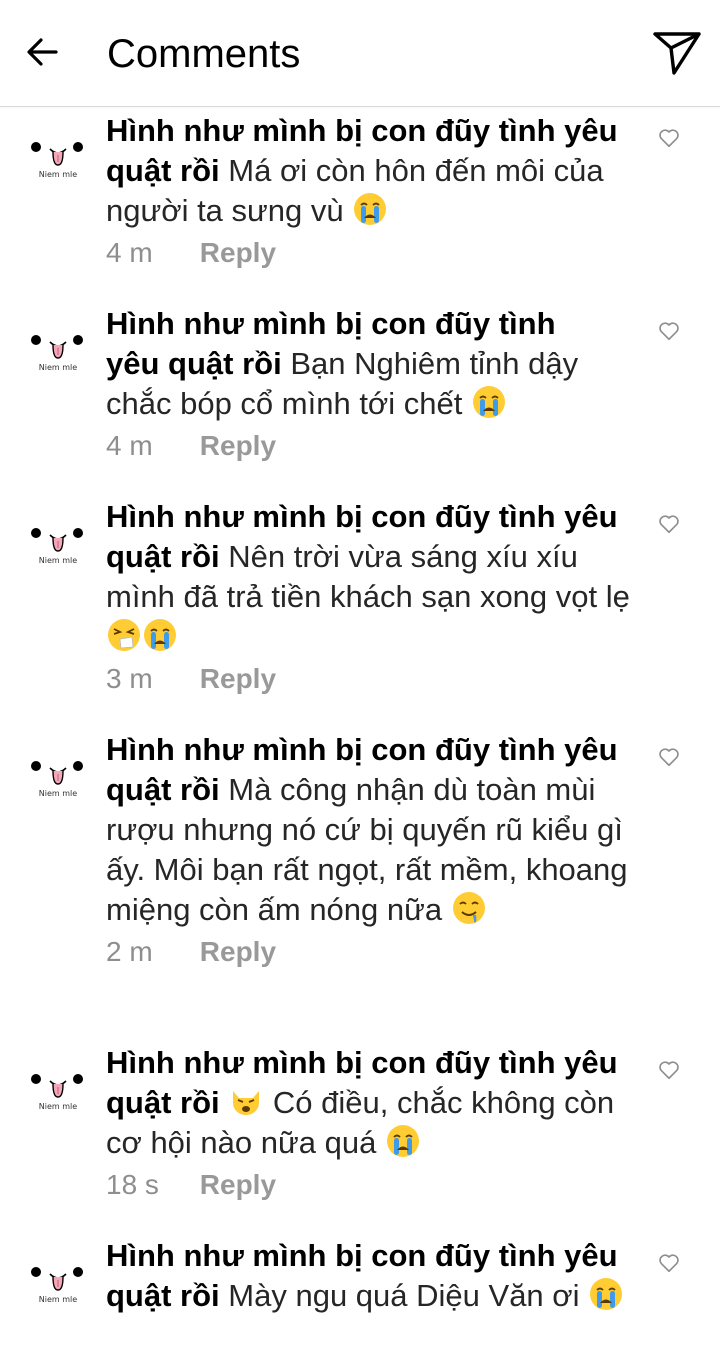 Image resolution: width=720 pixels, height=1368 pixels. Describe the element at coordinates (360, 53) in the screenshot. I see `top-bar: Comments` at that location.